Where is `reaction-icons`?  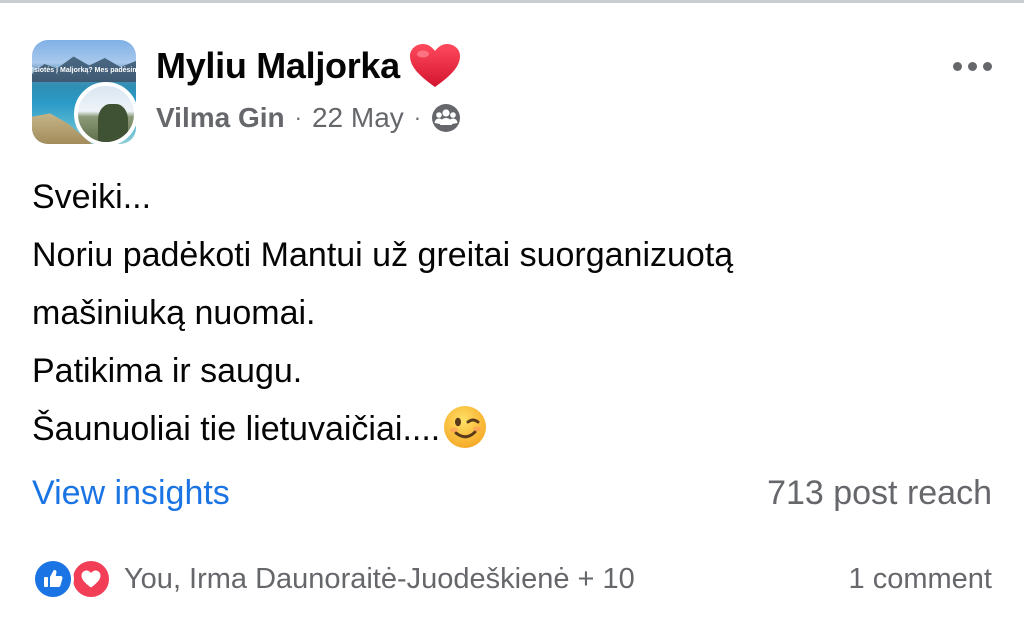 reaction-icons is located at coordinates (74, 579).